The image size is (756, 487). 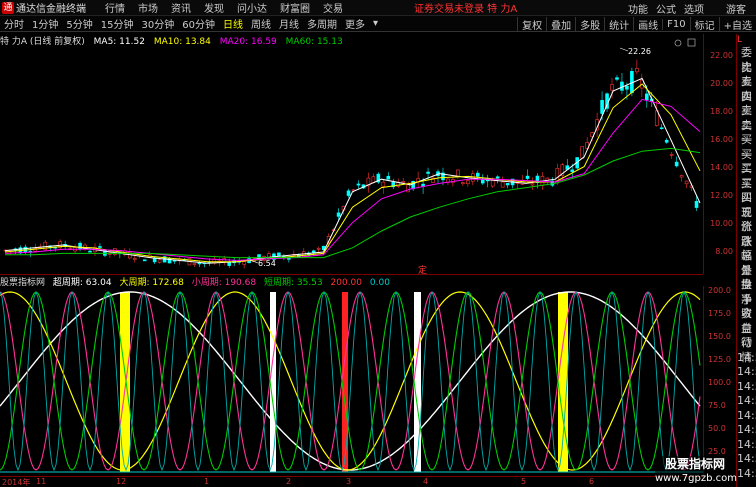 What do you see at coordinates (746, 118) in the screenshot?
I see `side-panel-item: 卖二` at bounding box center [746, 118].